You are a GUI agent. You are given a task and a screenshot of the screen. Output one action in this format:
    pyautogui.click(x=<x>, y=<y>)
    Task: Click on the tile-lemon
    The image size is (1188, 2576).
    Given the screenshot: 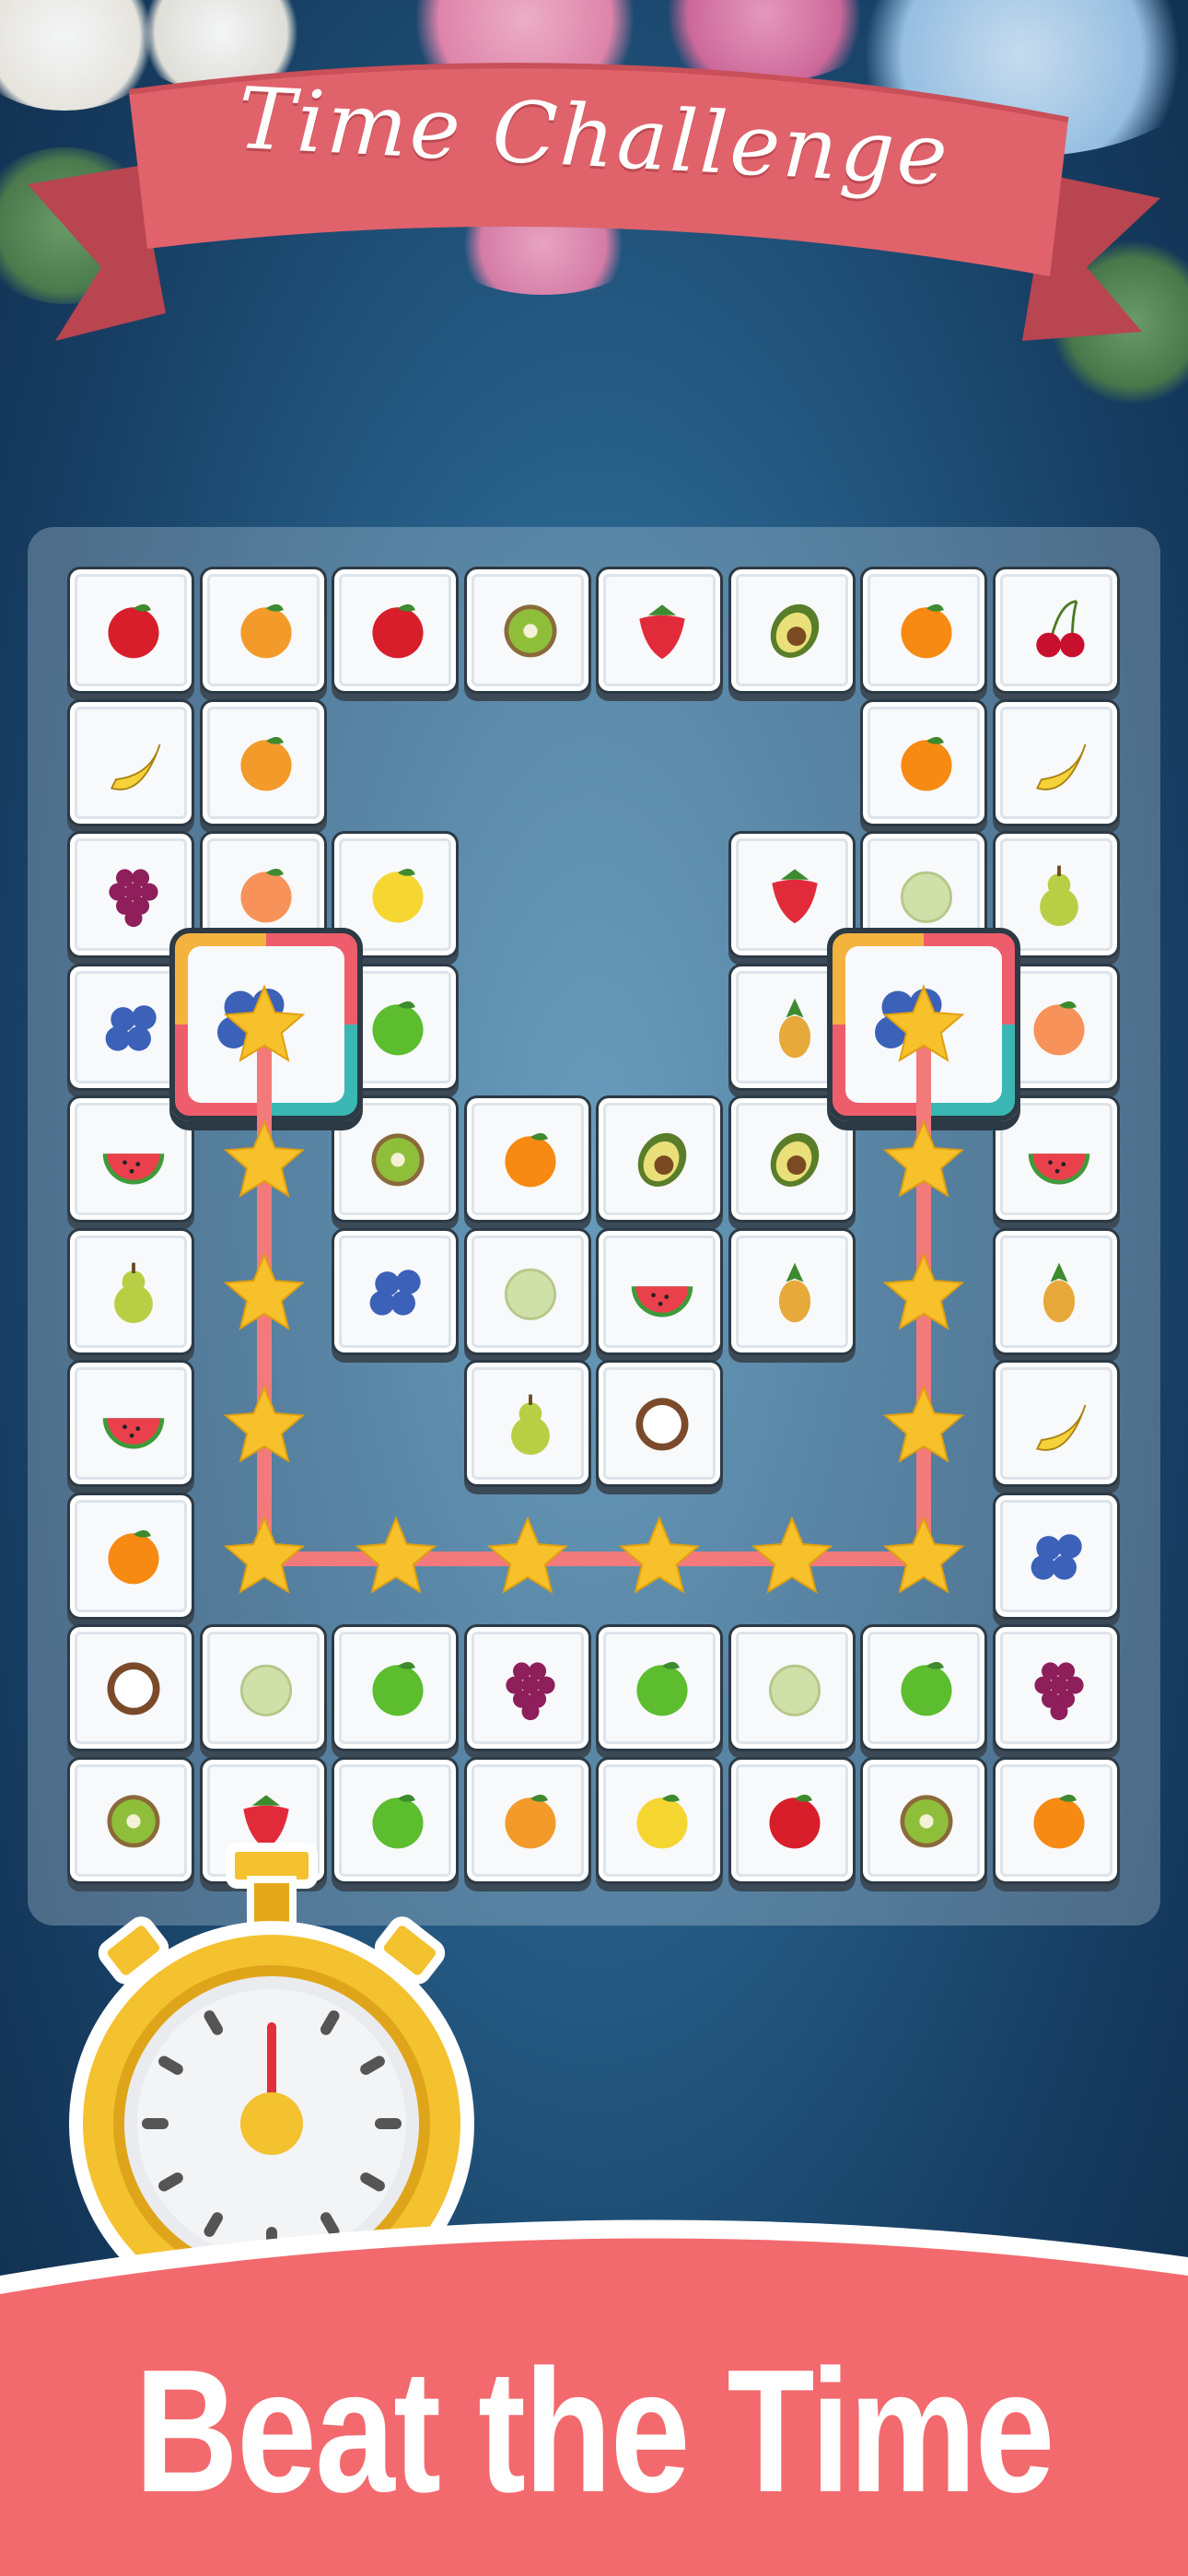 What is the action you would take?
    pyautogui.click(x=659, y=1820)
    